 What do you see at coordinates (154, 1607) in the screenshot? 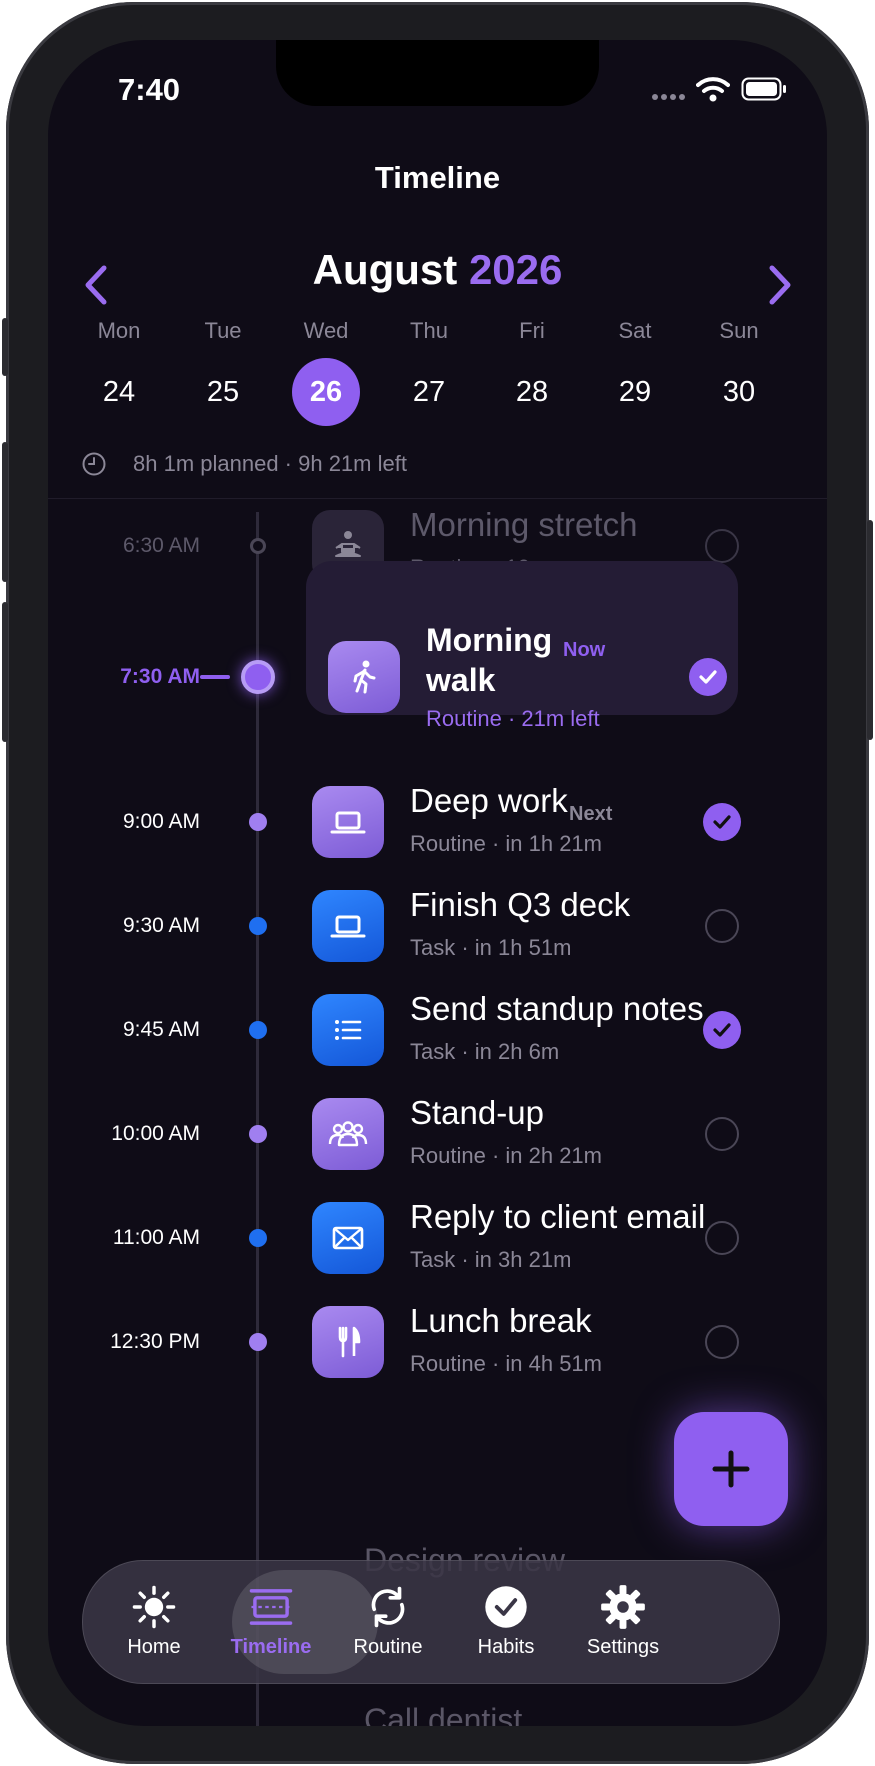
I see `sun-icon` at bounding box center [154, 1607].